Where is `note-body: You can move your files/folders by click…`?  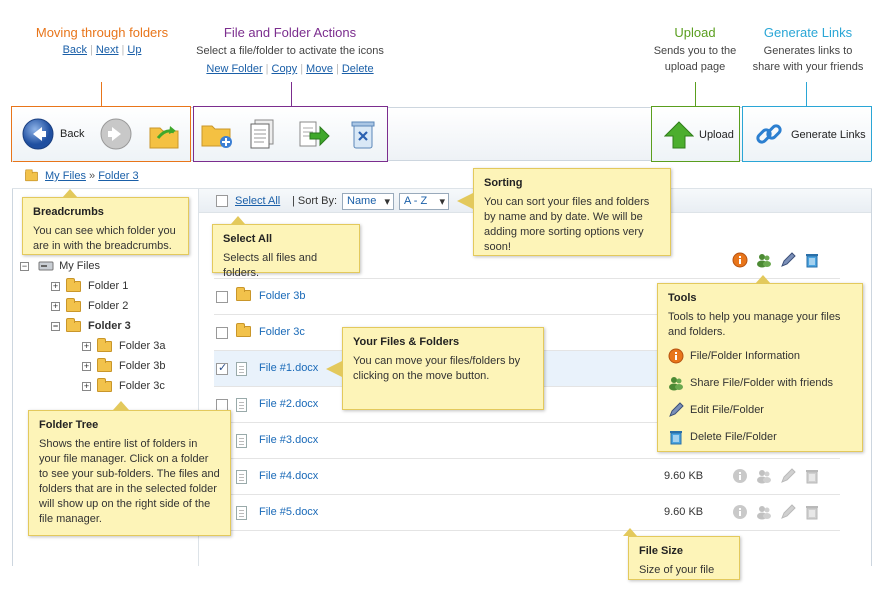
note-body: You can move your files/folders by click… is located at coordinates (437, 368).